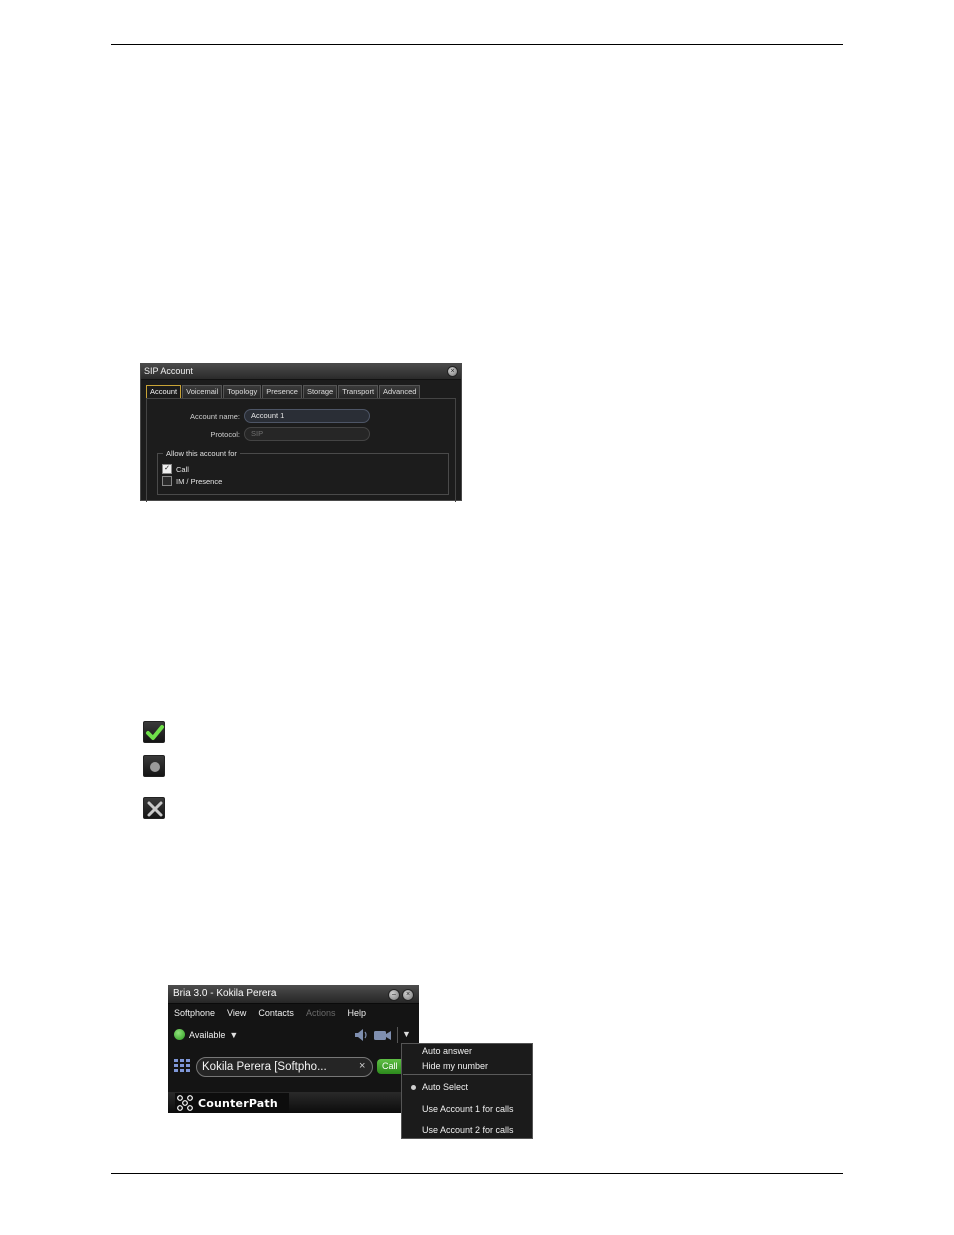 This screenshot has height=1235, width=954. I want to click on call-checkbox: ✓, so click(167, 469).